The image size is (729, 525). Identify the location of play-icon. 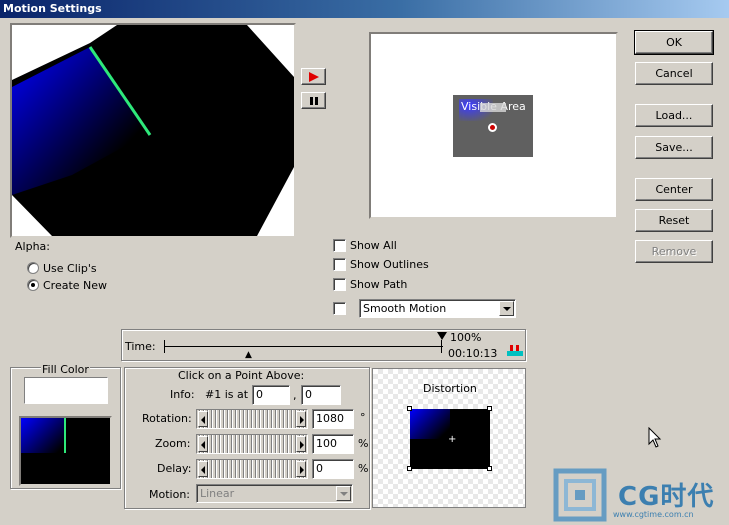
(313, 76).